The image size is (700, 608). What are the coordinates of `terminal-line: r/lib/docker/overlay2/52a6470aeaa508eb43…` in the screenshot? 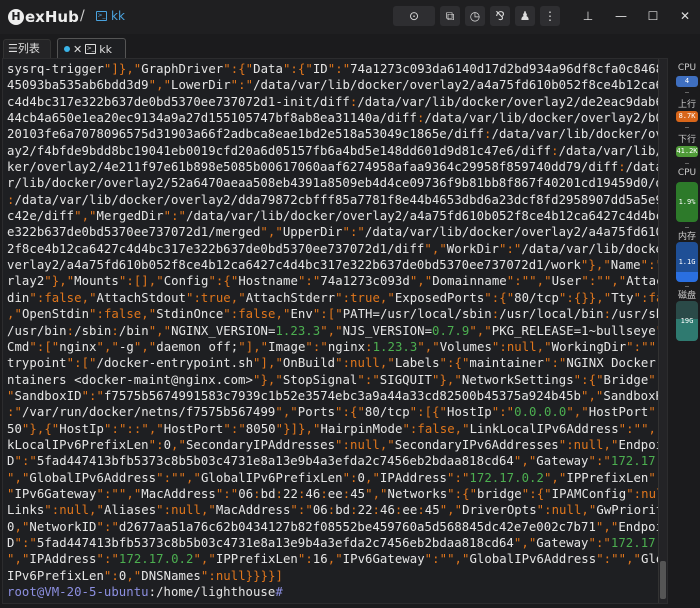 It's located at (337, 183).